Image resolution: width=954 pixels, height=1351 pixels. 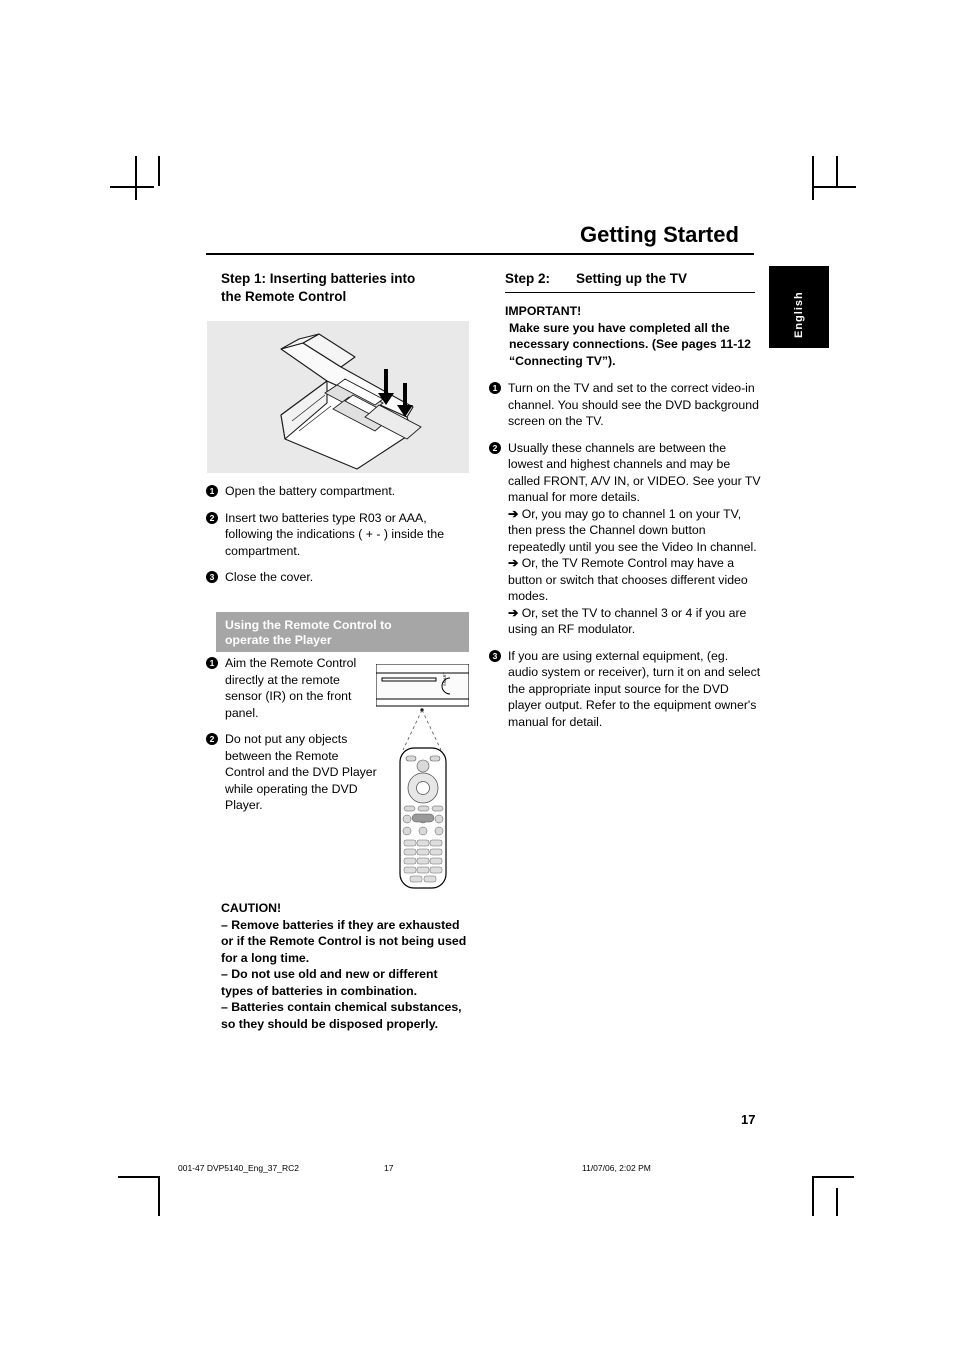 I want to click on remote-usage-header-line1: Using the Remote Control to, so click(x=308, y=625).